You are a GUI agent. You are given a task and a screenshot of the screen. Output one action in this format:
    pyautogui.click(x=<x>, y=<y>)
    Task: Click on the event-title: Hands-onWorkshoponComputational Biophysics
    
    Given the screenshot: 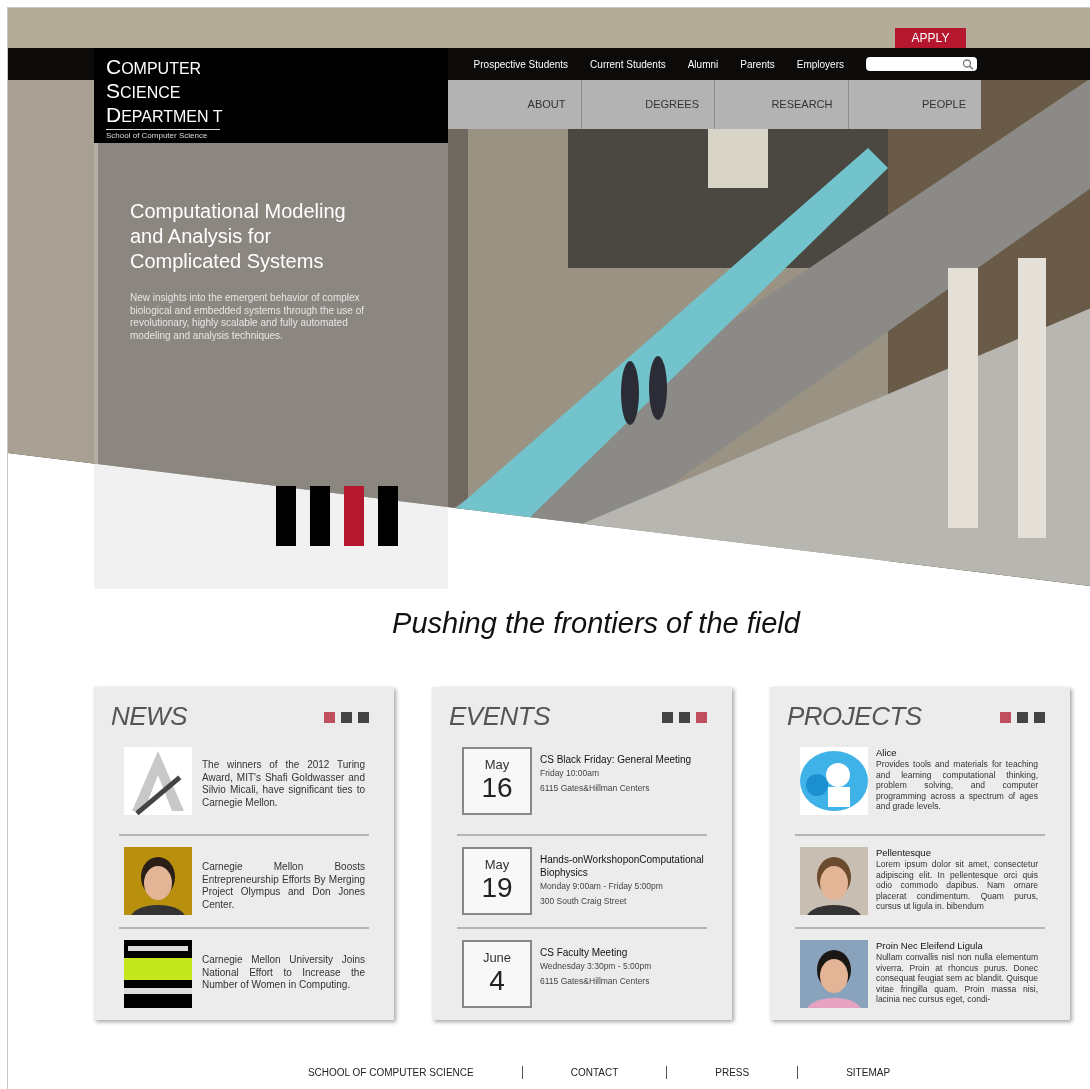 What is the action you would take?
    pyautogui.click(x=622, y=866)
    